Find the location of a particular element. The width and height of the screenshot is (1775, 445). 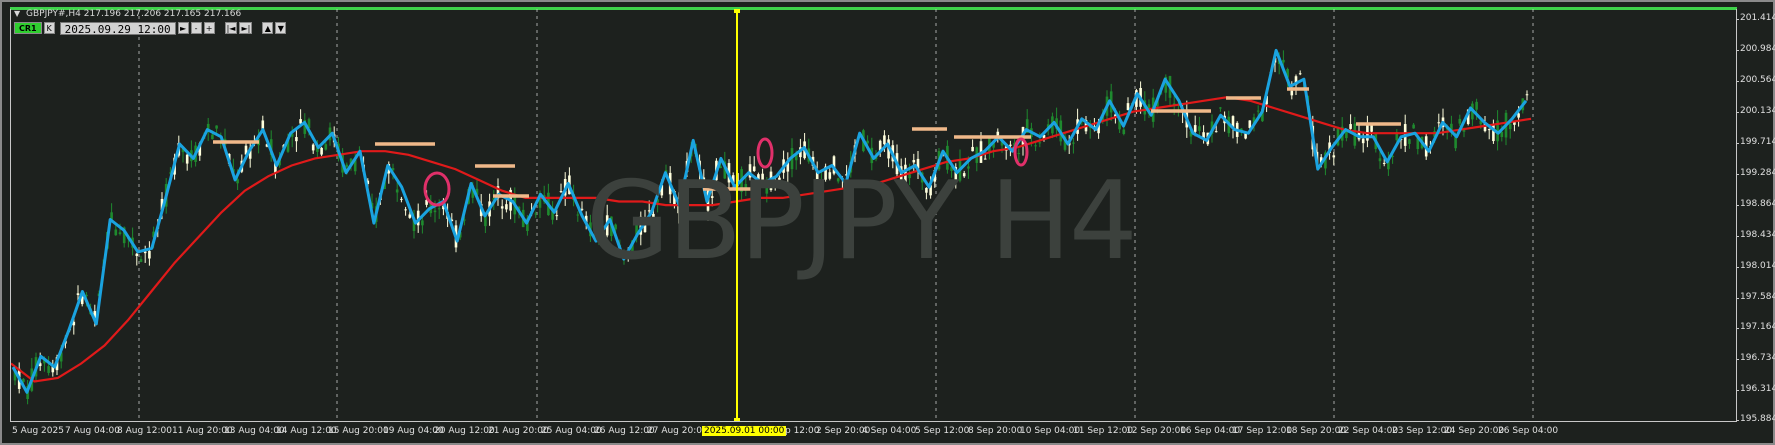

time-label: 25 Aug 04:00 is located at coordinates (571, 431).